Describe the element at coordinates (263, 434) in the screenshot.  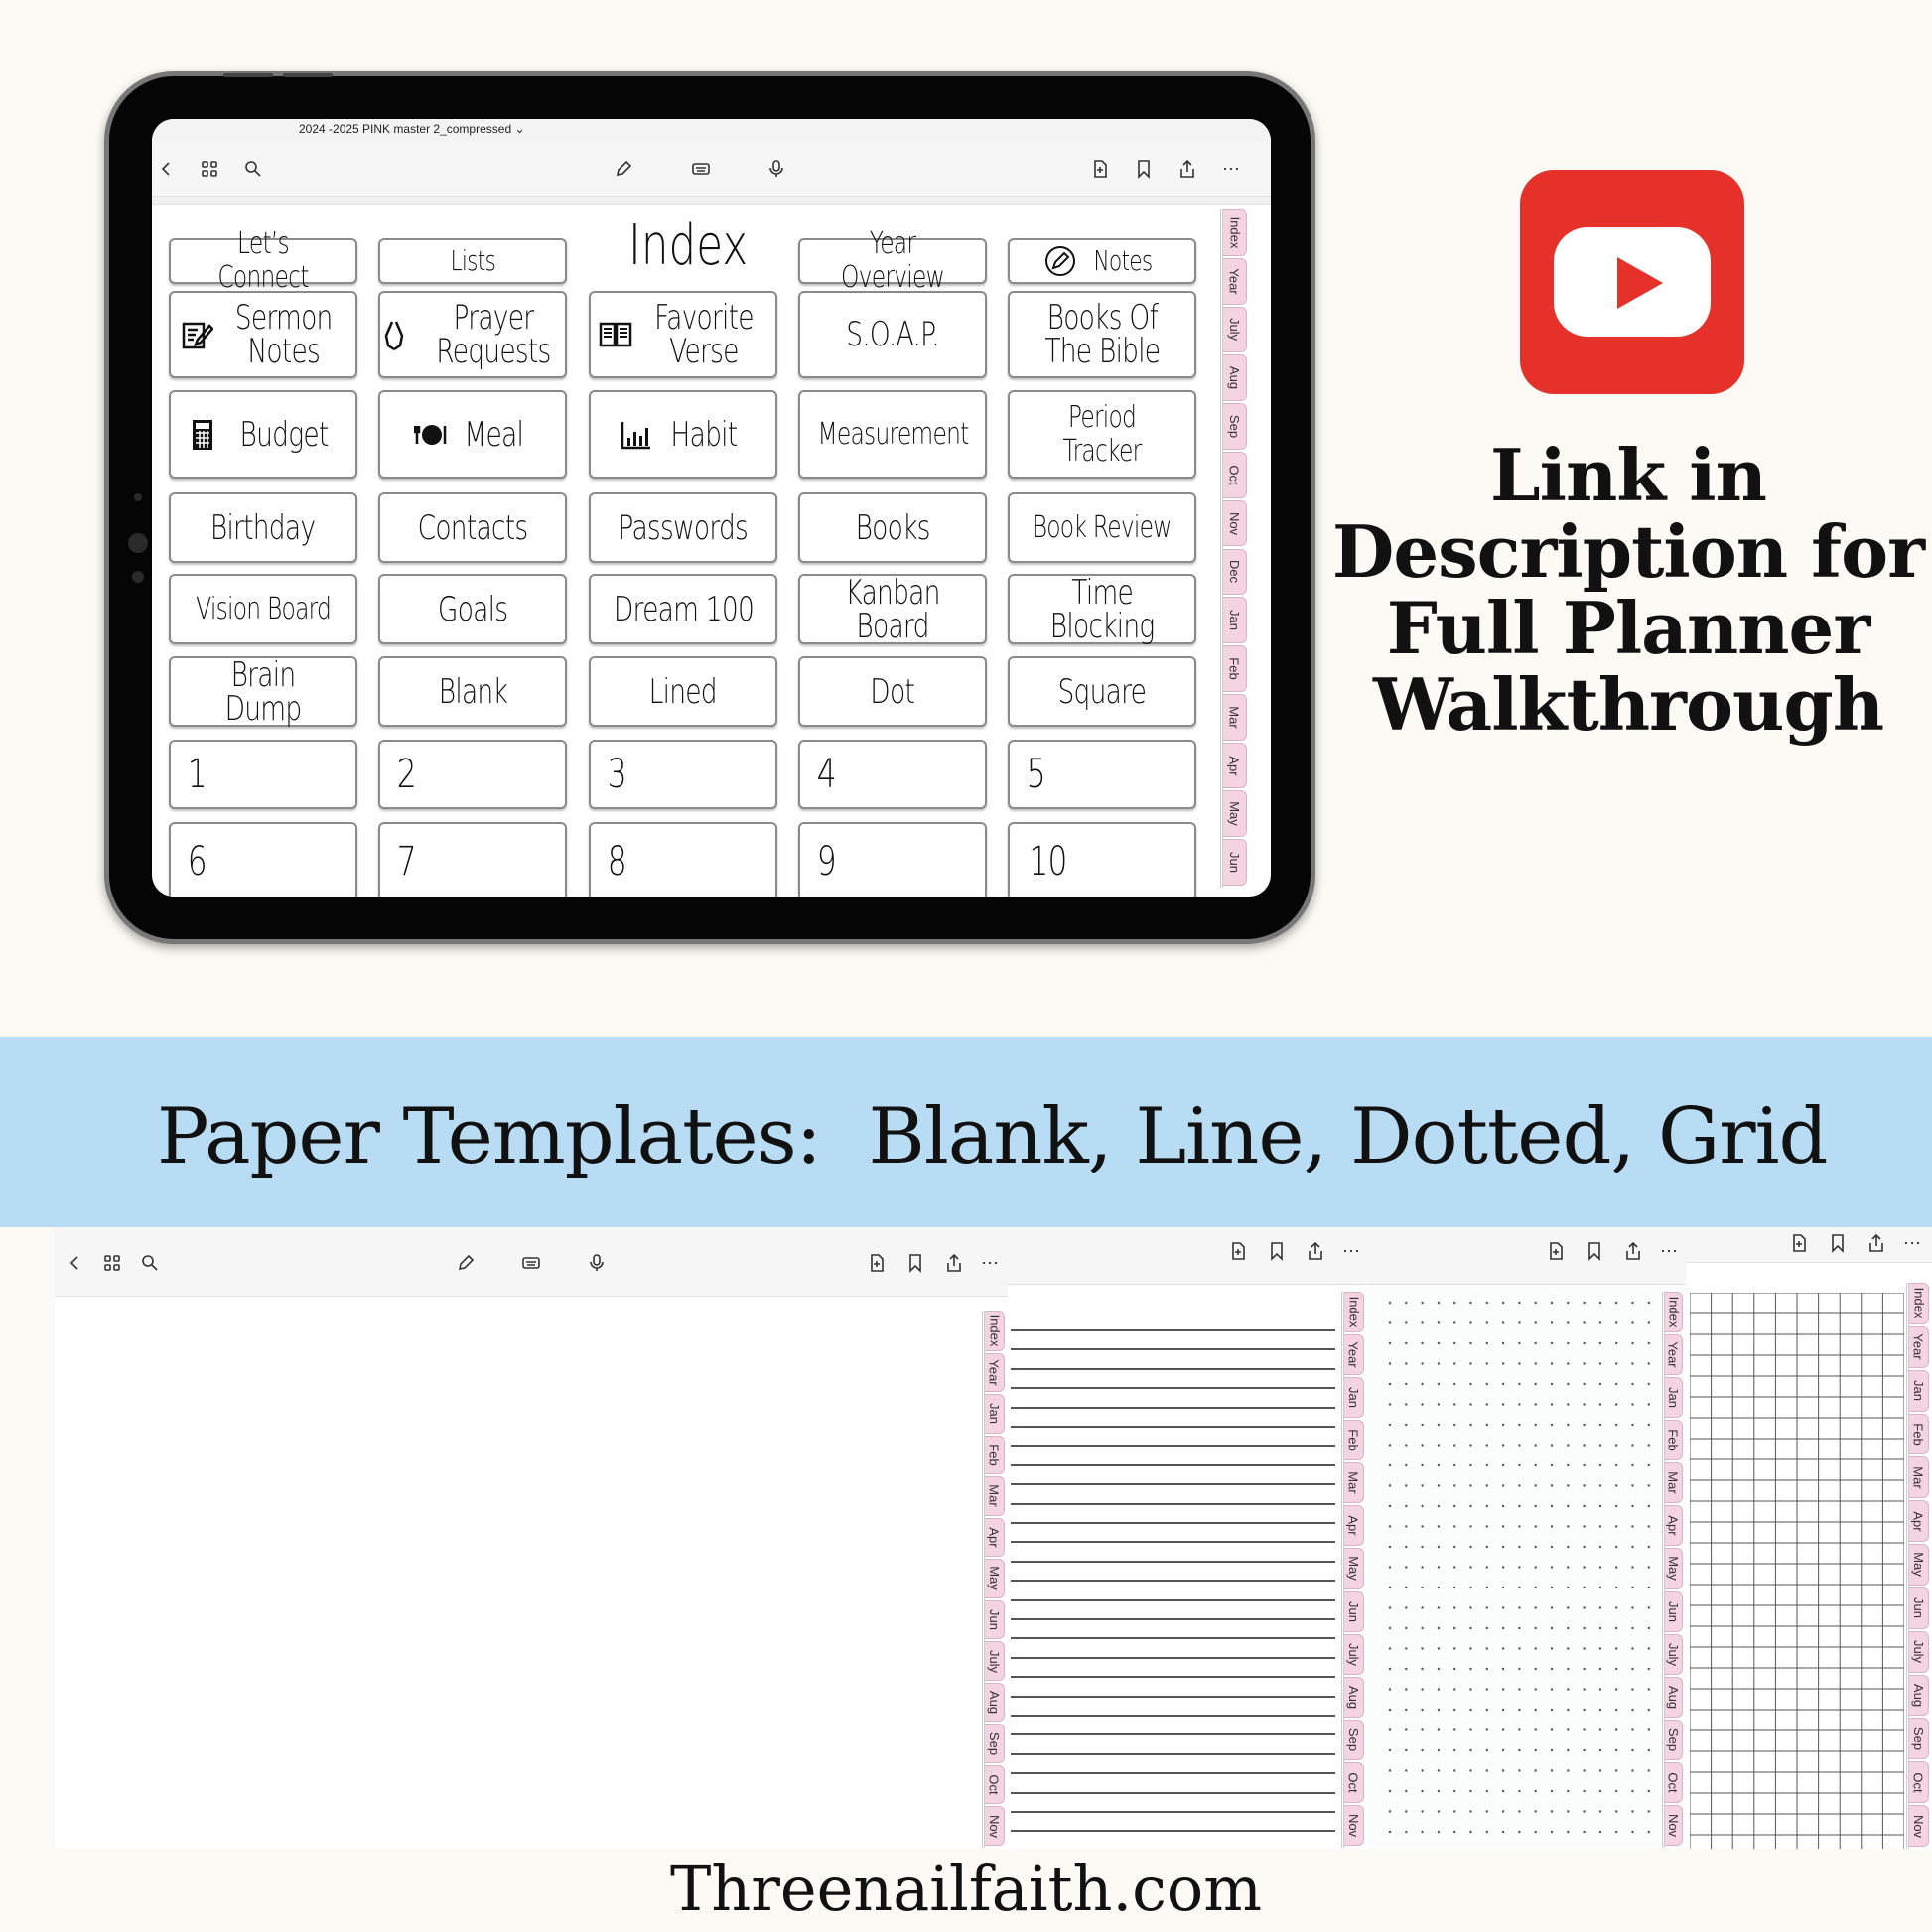
I see `index-link-budget: Budget` at that location.